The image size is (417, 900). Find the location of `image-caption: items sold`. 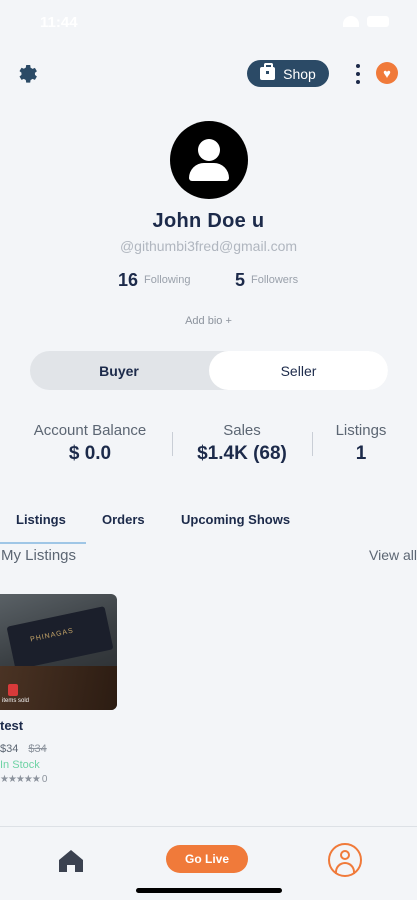

image-caption: items sold is located at coordinates (16, 701).